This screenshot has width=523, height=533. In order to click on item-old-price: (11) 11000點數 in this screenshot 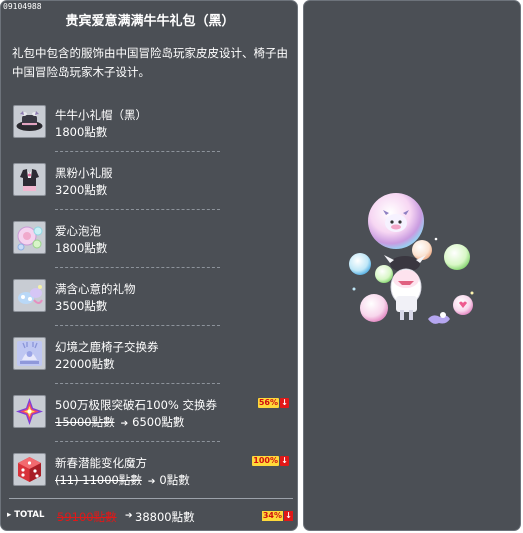, I will do `click(98, 480)`.